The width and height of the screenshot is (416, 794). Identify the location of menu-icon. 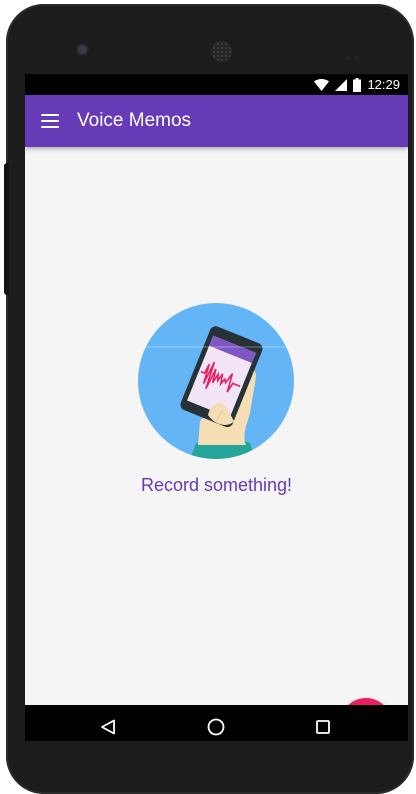
(50, 121).